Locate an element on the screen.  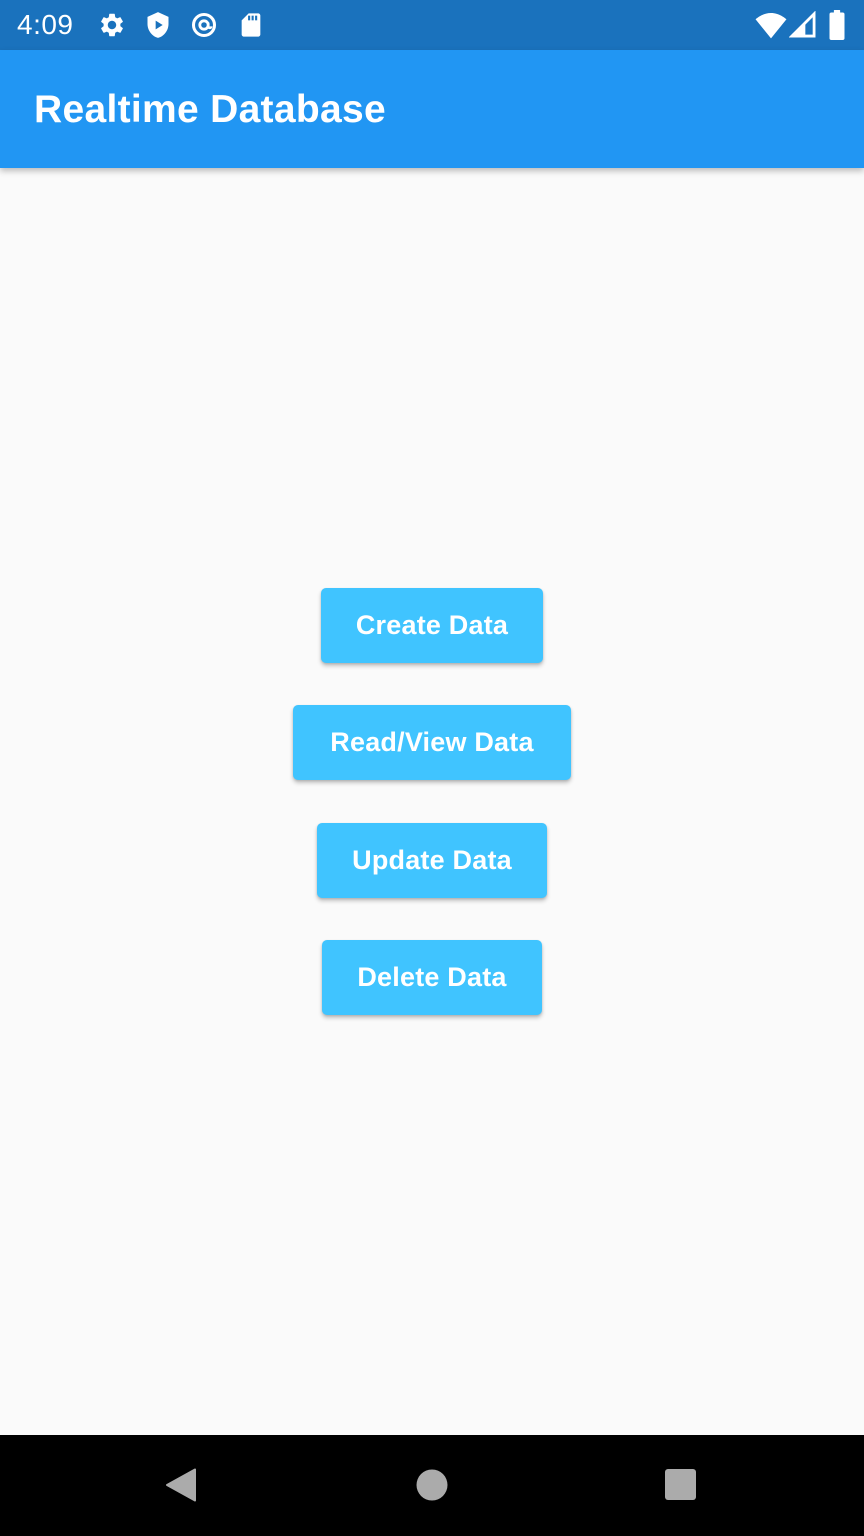
home-icon is located at coordinates (432, 1485).